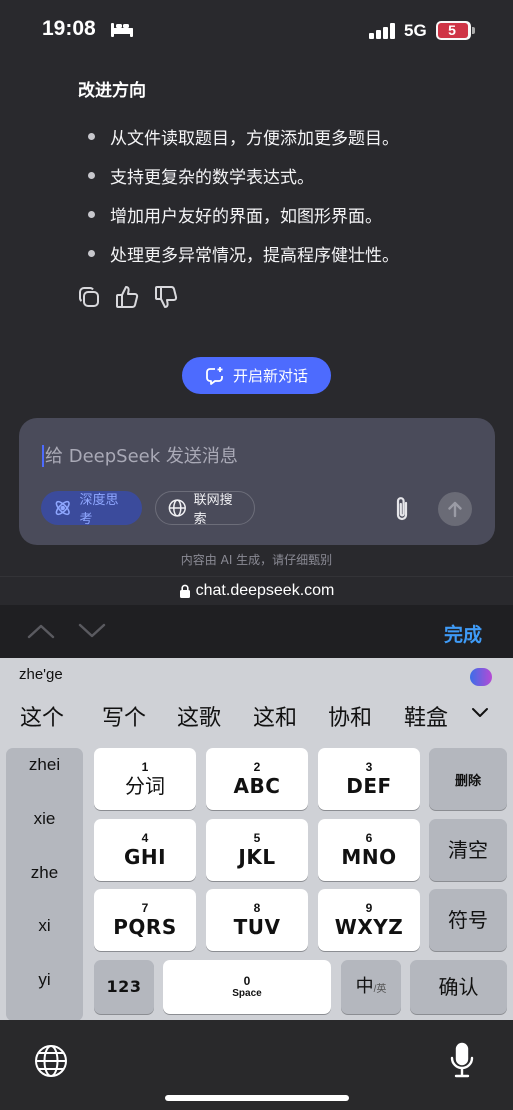 This screenshot has height=1110, width=513. I want to click on key-3: 3 DEF, so click(369, 779).